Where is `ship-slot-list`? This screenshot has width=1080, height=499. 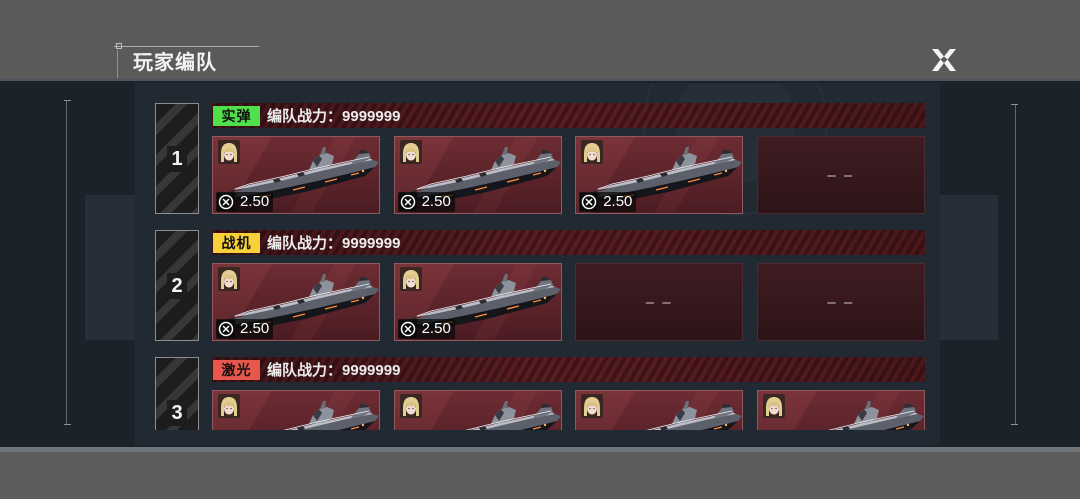
ship-slot-list is located at coordinates (568, 410).